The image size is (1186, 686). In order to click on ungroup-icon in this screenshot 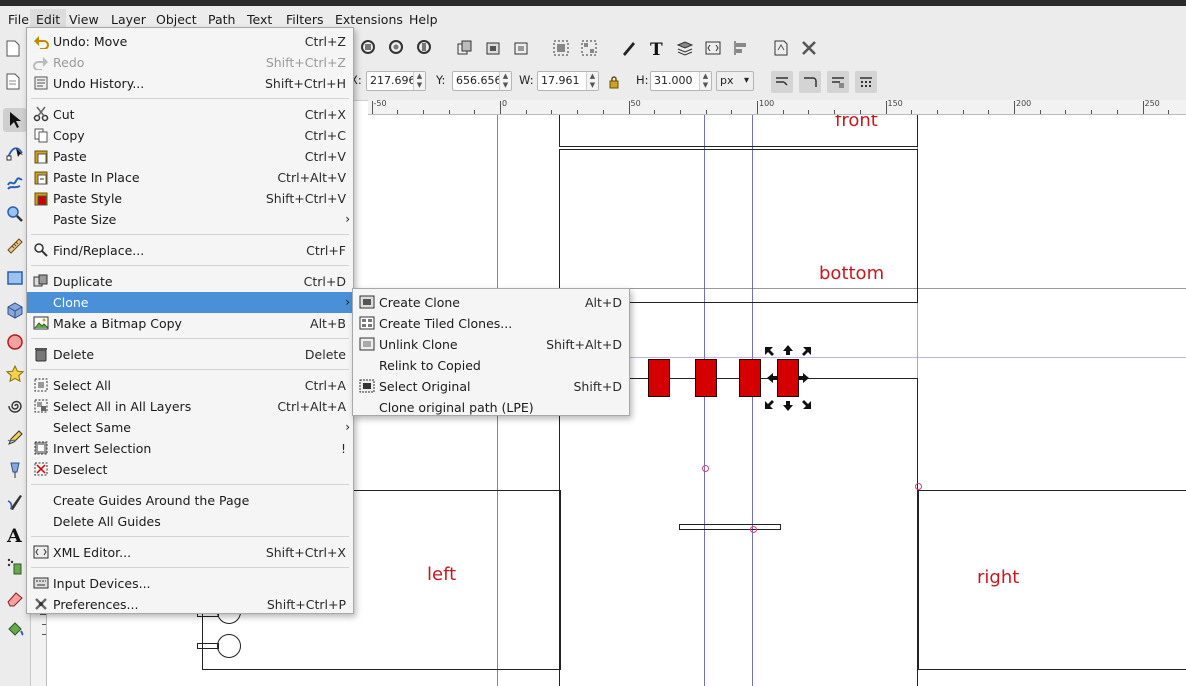, I will do `click(589, 48)`.